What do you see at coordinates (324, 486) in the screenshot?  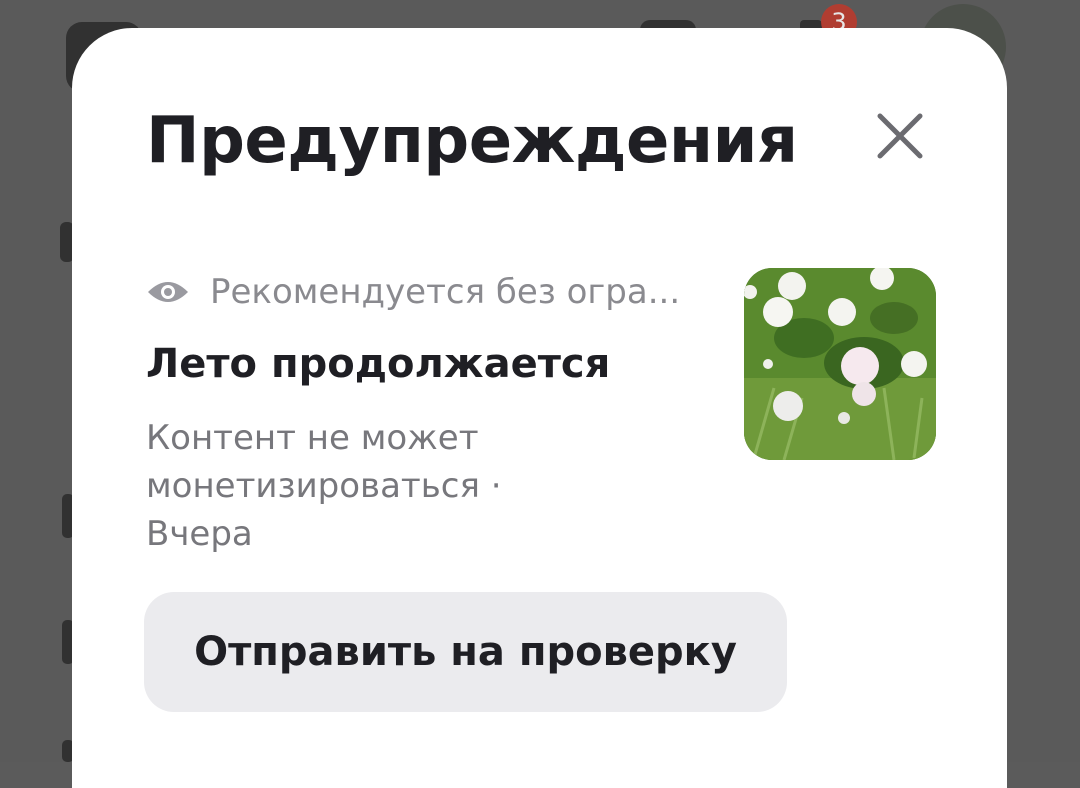 I see `warning-reason-line2: монетизироваться ·` at bounding box center [324, 486].